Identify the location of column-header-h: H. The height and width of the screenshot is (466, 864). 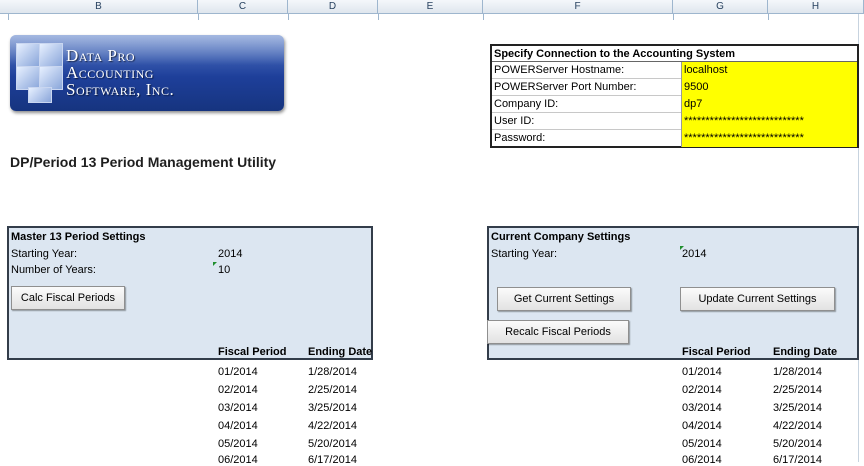
(816, 6).